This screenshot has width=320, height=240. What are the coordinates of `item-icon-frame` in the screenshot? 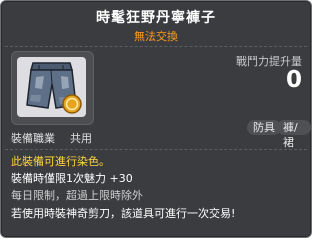 It's located at (52, 88).